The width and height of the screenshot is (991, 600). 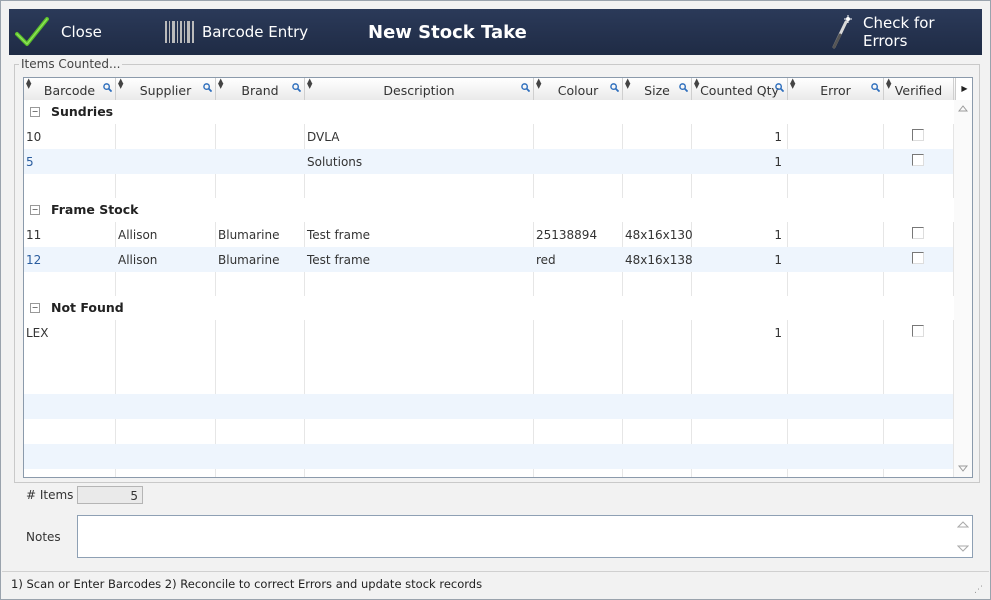 I want to click on column-header-label: Barcode, so click(x=69, y=90).